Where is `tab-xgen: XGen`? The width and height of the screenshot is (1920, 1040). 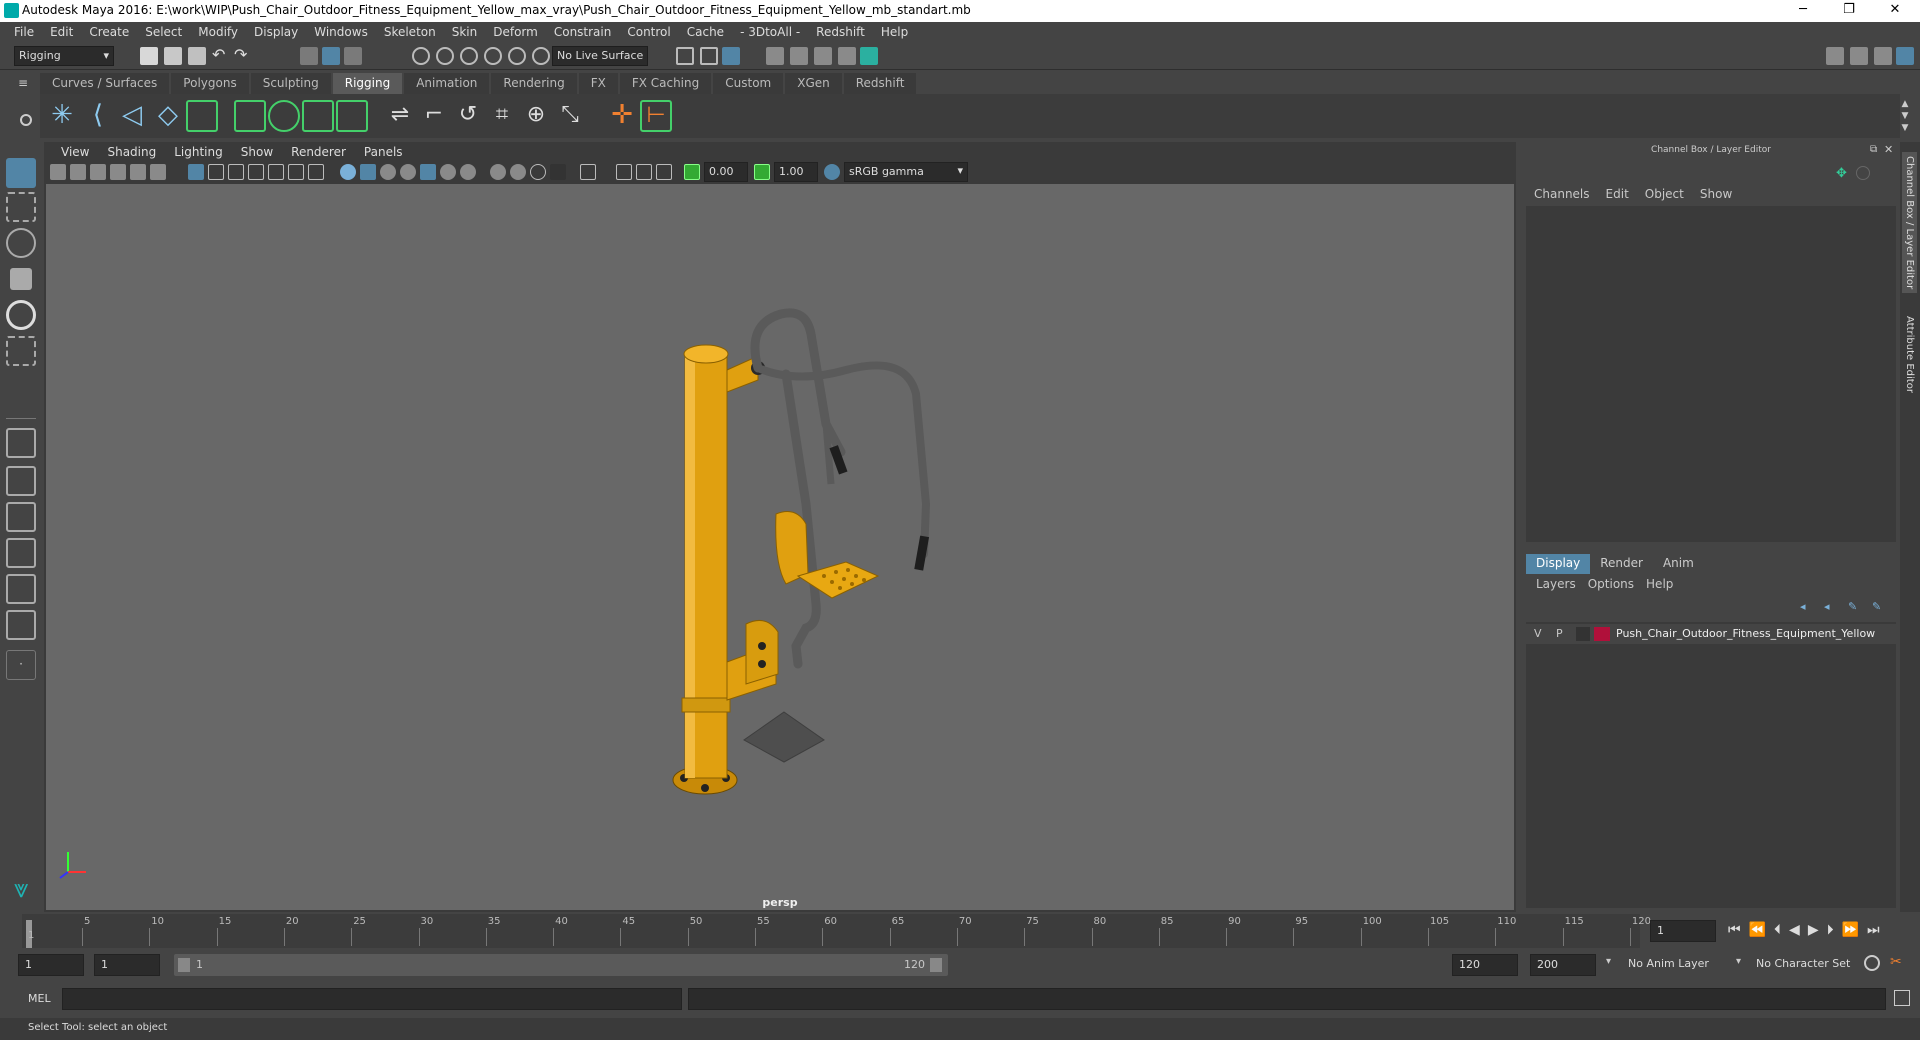
tab-xgen: XGen is located at coordinates (813, 83).